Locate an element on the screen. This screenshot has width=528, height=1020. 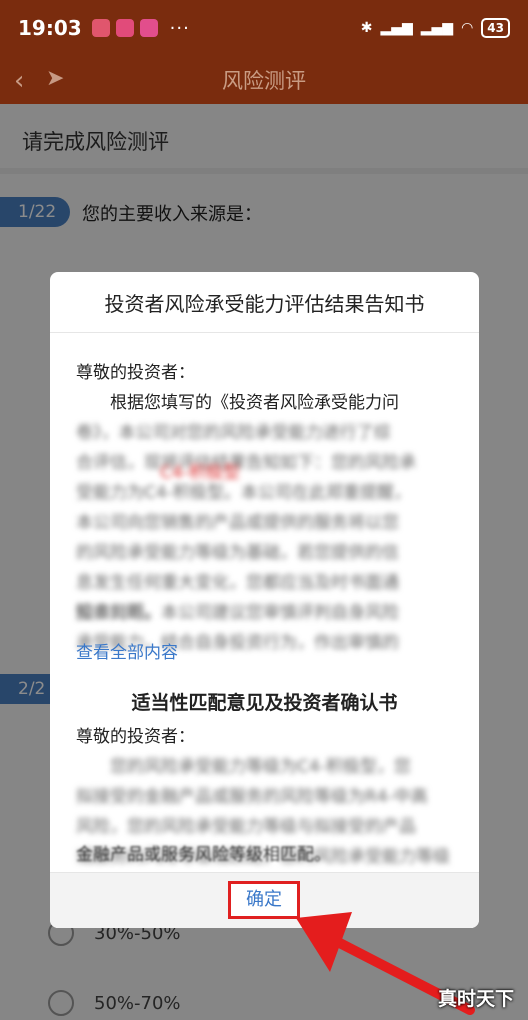
page-title: 风险测评 is located at coordinates (264, 81).